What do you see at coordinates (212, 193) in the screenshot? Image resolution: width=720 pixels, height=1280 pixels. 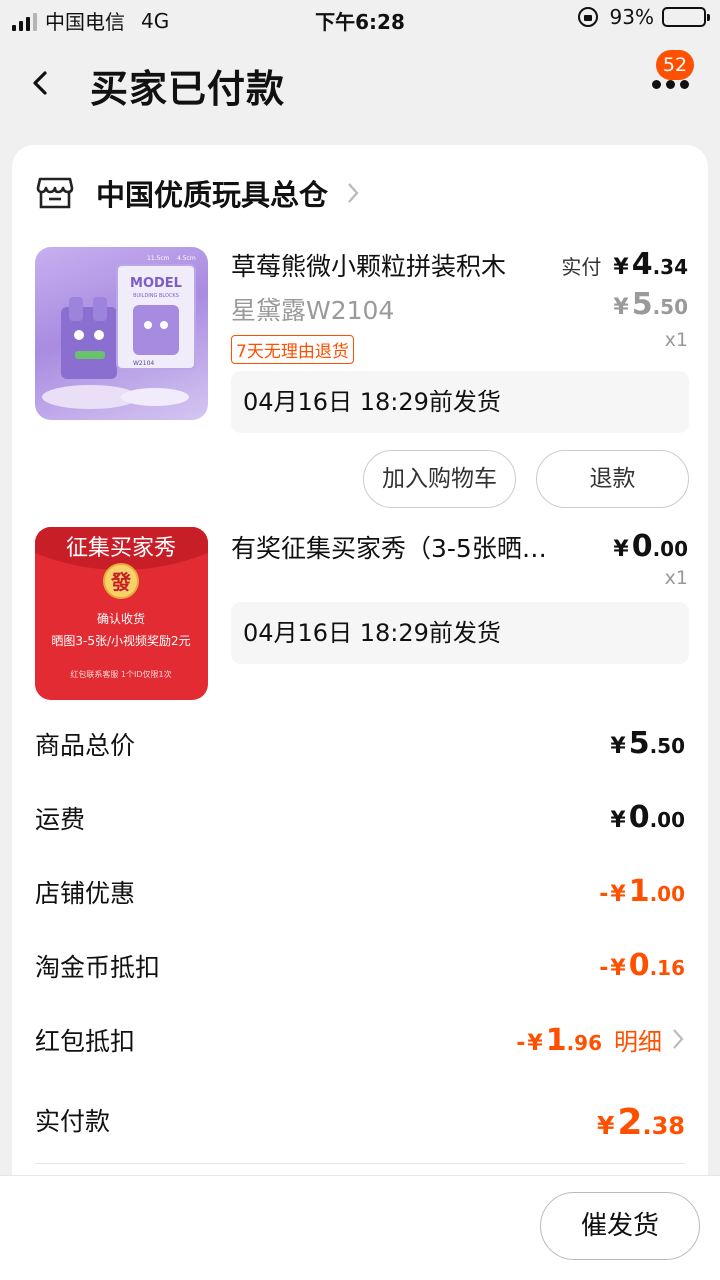 I see `shop-name: 中国优质玩具总仓` at bounding box center [212, 193].